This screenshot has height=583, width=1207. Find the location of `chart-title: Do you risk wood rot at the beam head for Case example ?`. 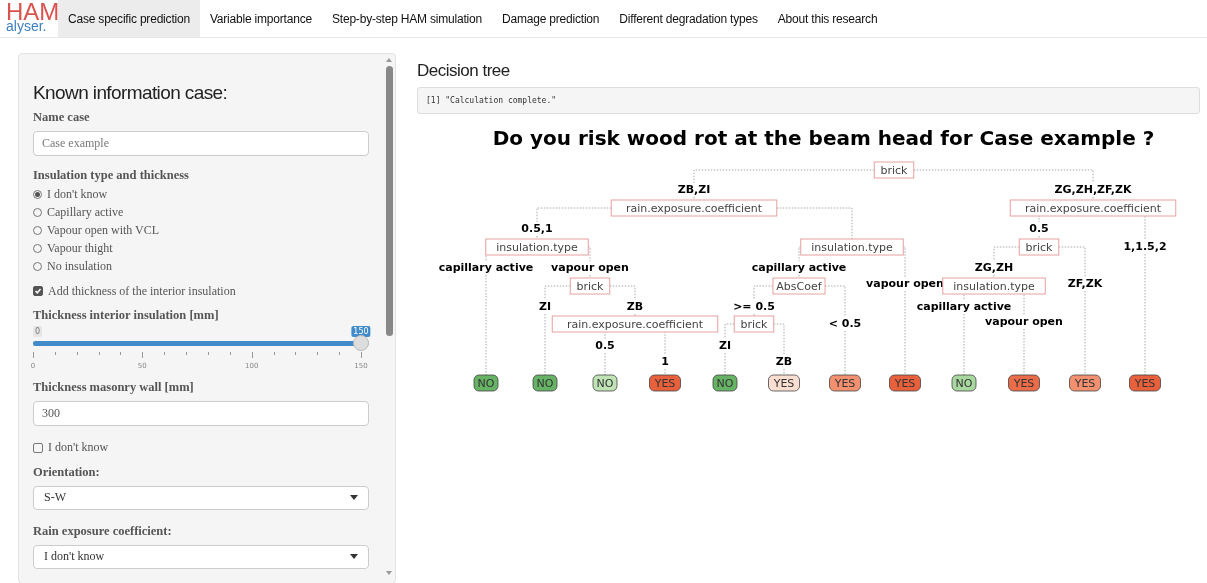

chart-title: Do you risk wood rot at the beam head for Case example ? is located at coordinates (823, 138).